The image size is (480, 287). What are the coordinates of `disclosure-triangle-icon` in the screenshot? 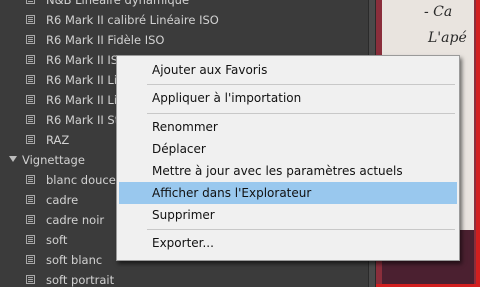 It's located at (13, 159).